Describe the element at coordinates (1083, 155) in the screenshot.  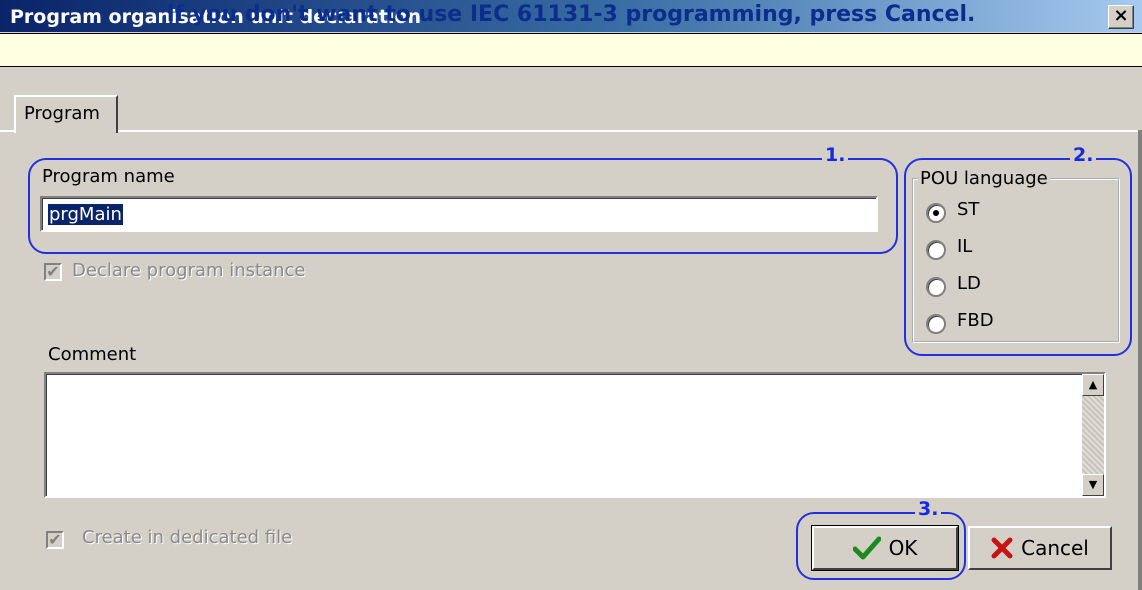
I see `callout-2-number: 2.` at that location.